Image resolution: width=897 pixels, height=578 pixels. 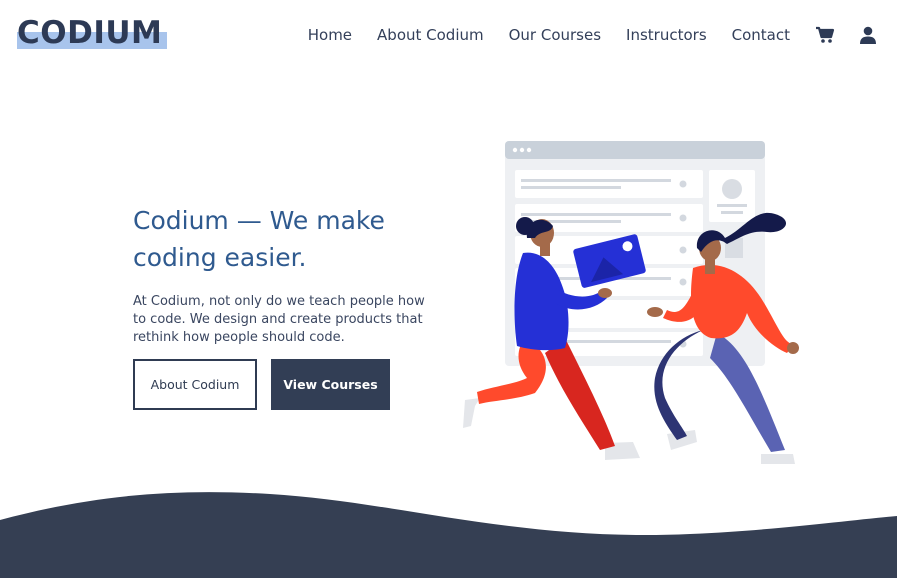 I want to click on user-icon, so click(x=868, y=35).